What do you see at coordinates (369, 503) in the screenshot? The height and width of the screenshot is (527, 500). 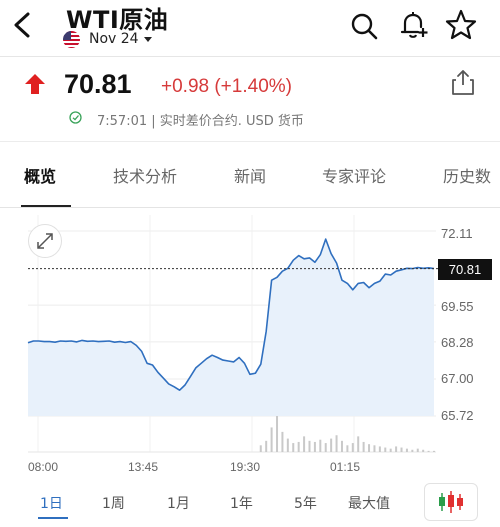 I see `range-max: 最大值` at bounding box center [369, 503].